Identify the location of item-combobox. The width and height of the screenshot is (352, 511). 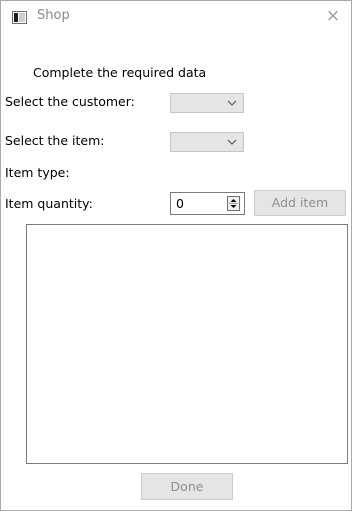
(207, 142).